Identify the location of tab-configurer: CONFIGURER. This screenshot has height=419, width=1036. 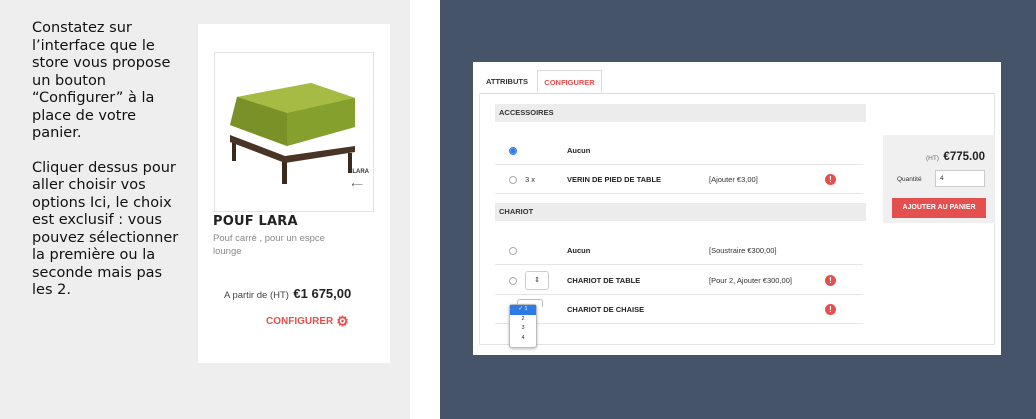
(569, 81).